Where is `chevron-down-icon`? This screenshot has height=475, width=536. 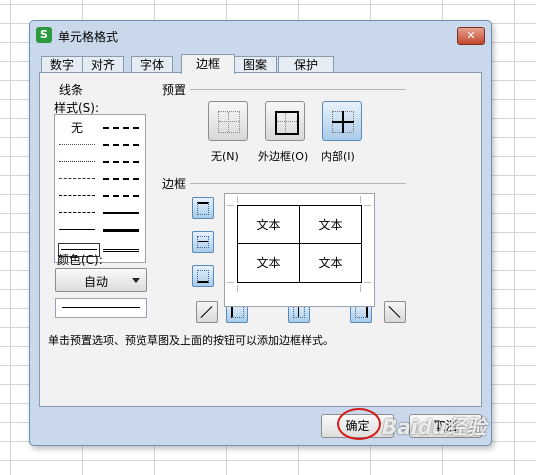
chevron-down-icon is located at coordinates (136, 280).